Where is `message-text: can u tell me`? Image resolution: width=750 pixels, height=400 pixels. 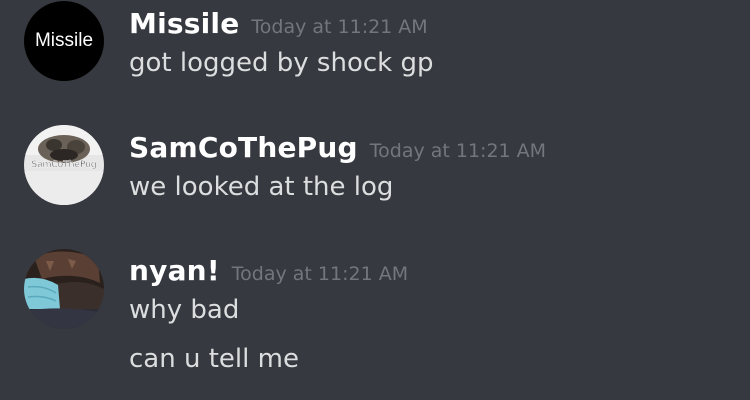 message-text: can u tell me is located at coordinates (214, 359).